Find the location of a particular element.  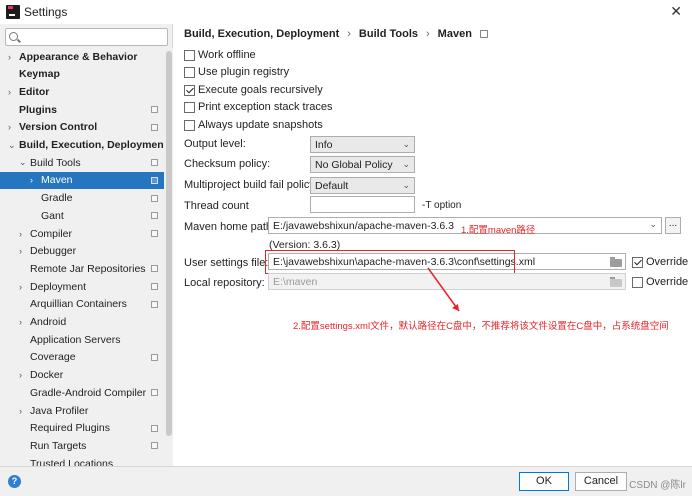

cancel-button: Cancel is located at coordinates (601, 481).